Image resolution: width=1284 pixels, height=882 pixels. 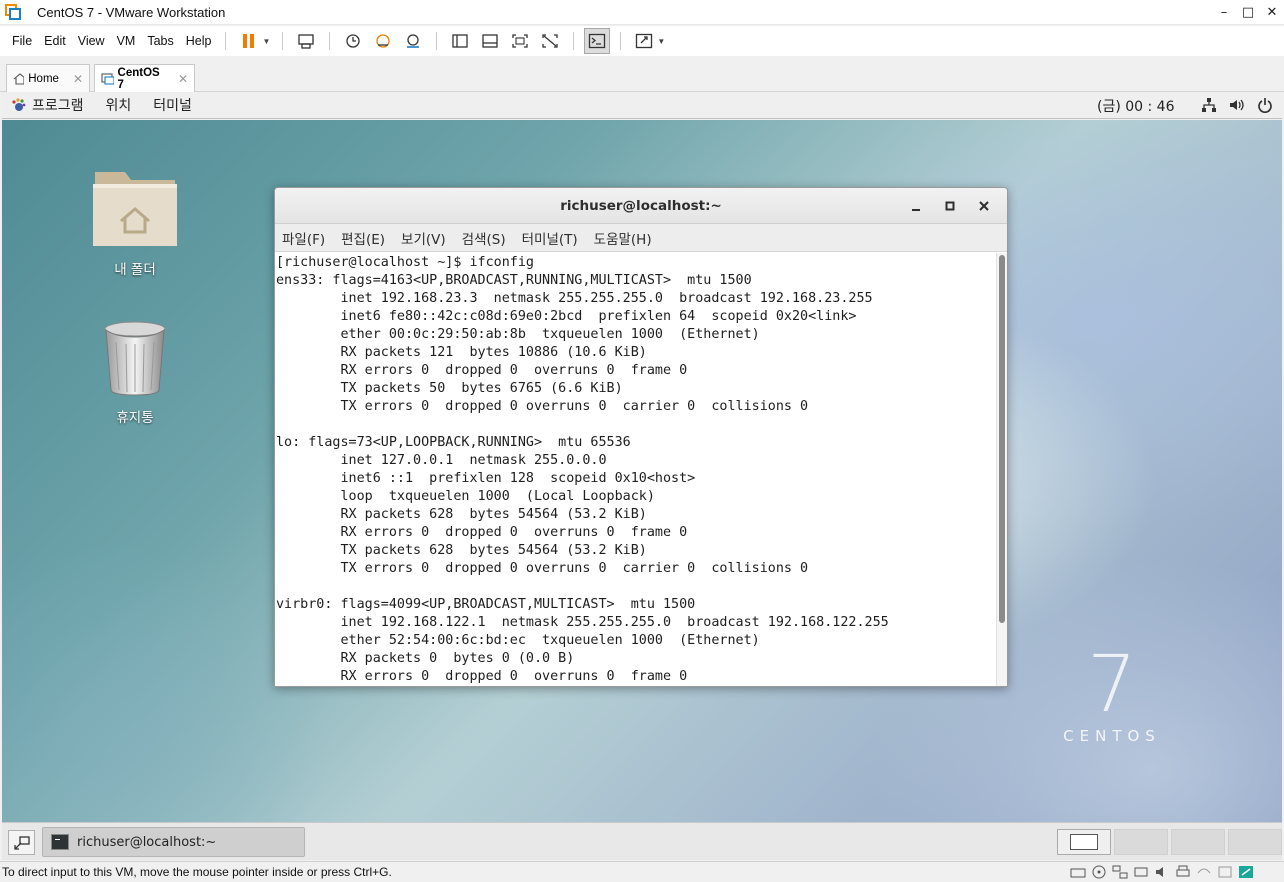 I want to click on vmware-logo-icon, so click(x=13, y=12).